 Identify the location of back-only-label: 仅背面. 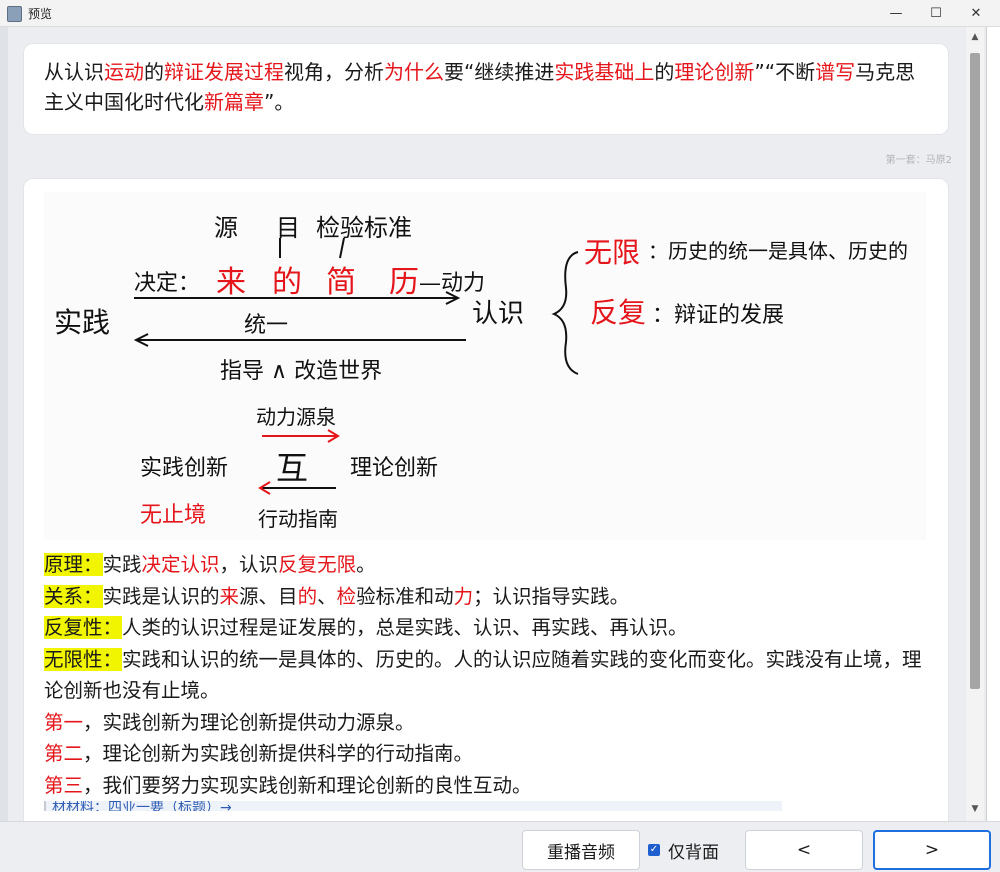
(693, 852).